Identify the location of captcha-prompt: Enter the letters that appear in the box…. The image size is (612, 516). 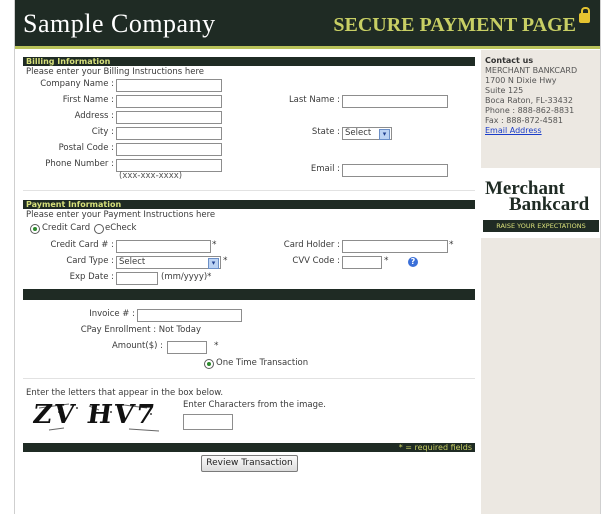
(125, 393).